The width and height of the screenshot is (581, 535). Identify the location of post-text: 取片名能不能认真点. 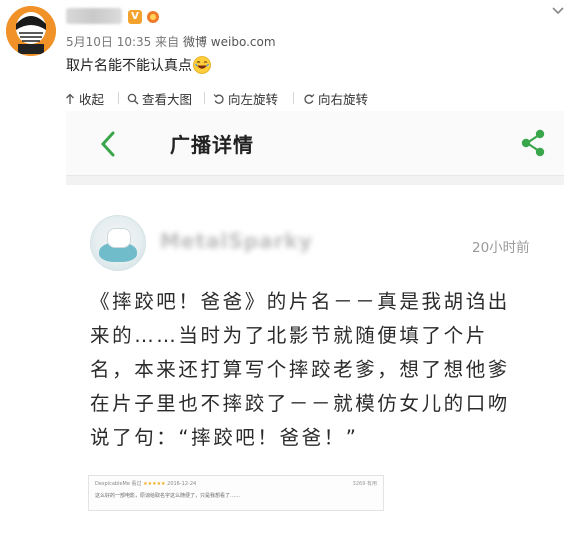
(138, 65).